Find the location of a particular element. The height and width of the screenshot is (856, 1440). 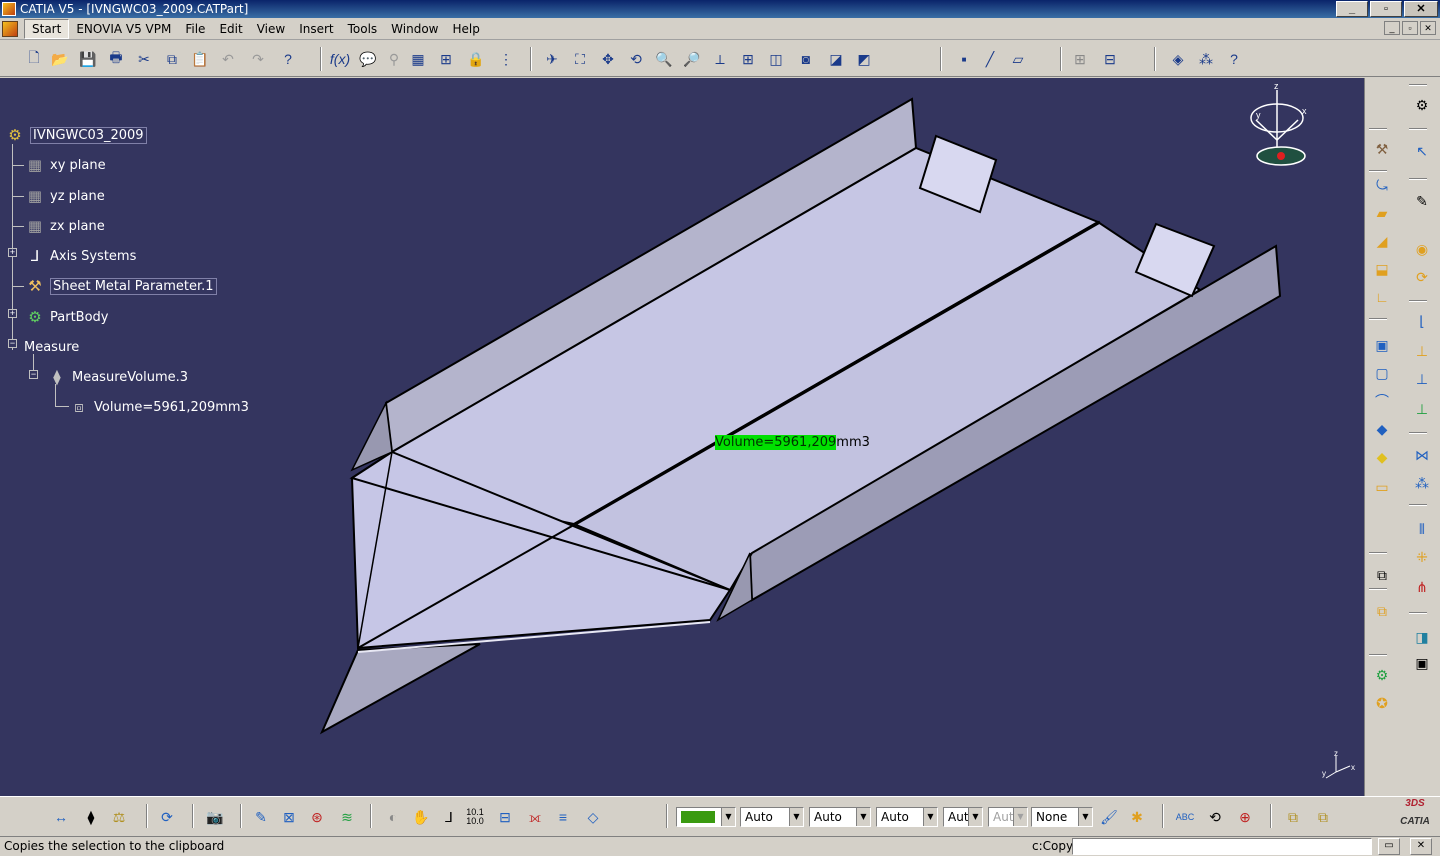

line-icon: ╱ is located at coordinates (990, 59).